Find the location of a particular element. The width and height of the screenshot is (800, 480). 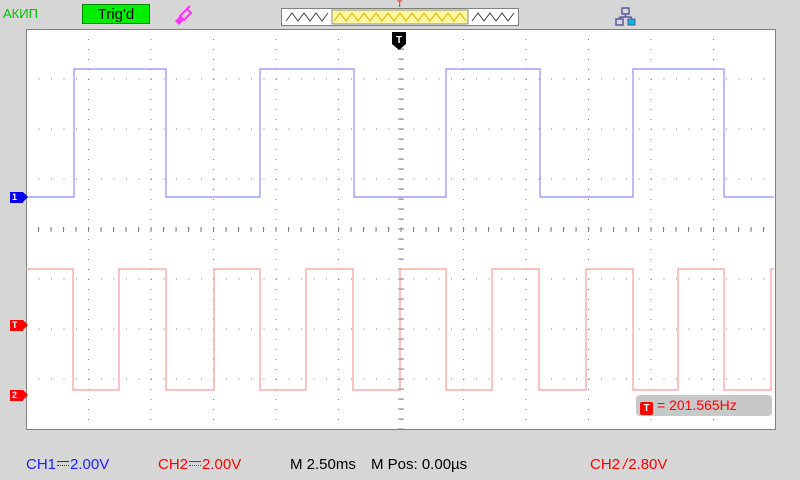

trigger-pointer-label: T is located at coordinates (399, 40).